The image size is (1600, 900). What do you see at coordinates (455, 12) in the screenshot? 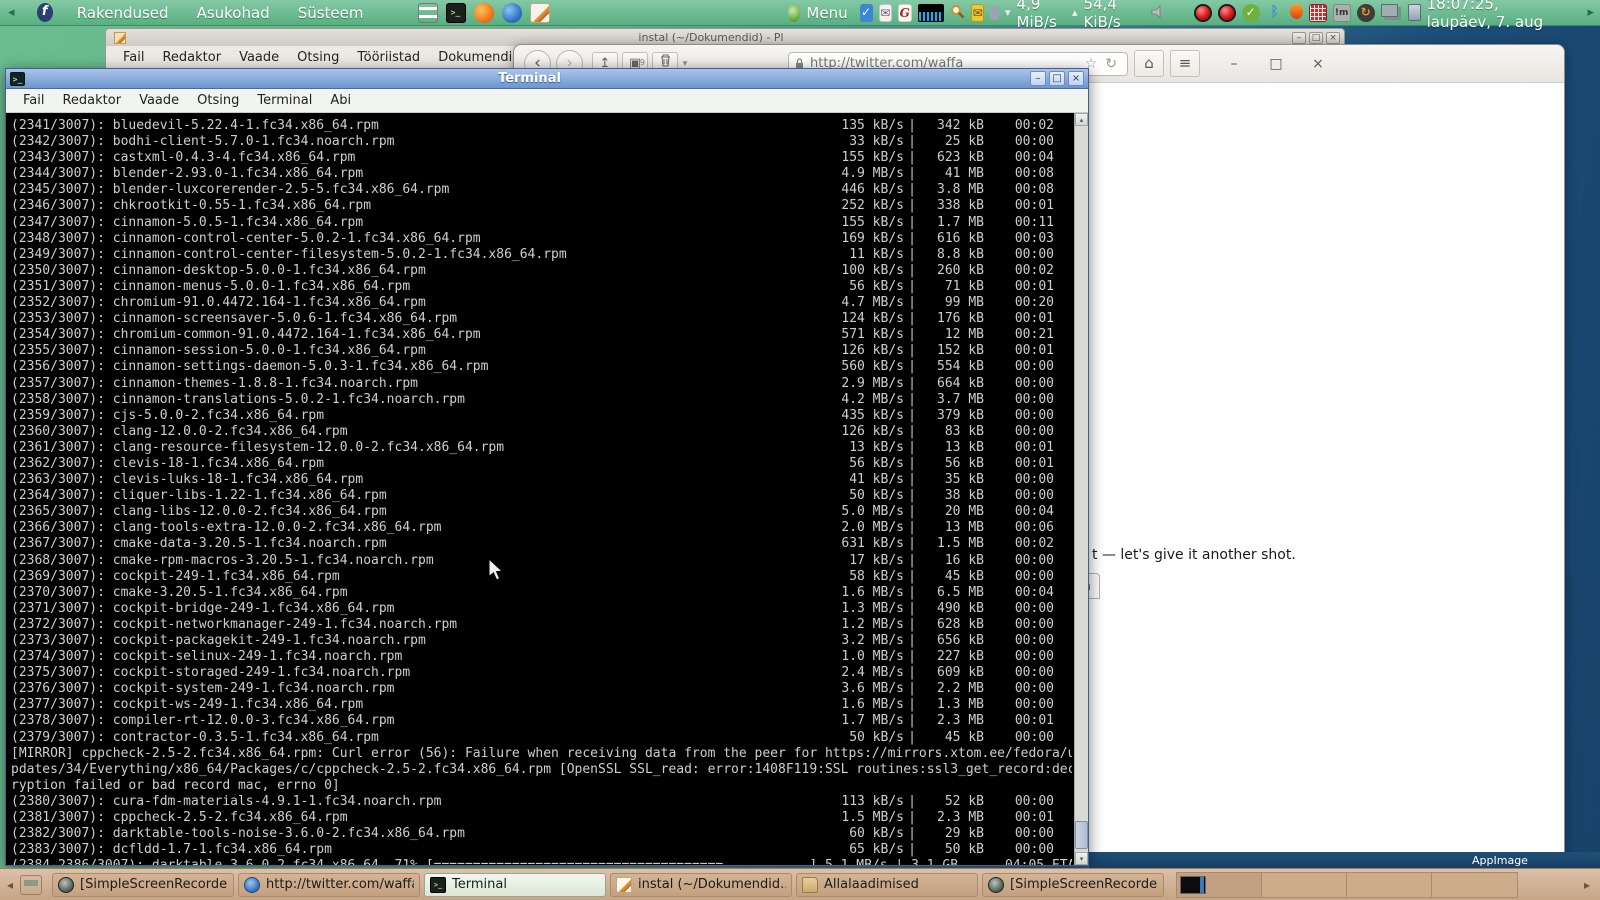
I see `terminal-launcher-icon: >_` at bounding box center [455, 12].